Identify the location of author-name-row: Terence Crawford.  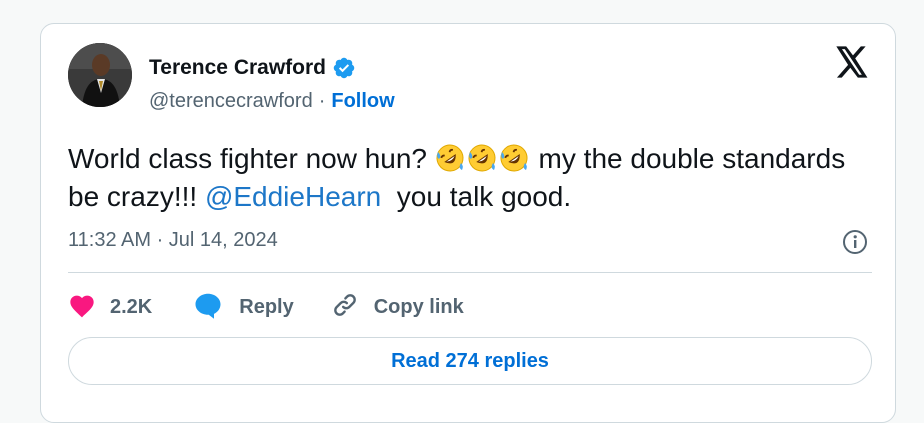
(252, 68).